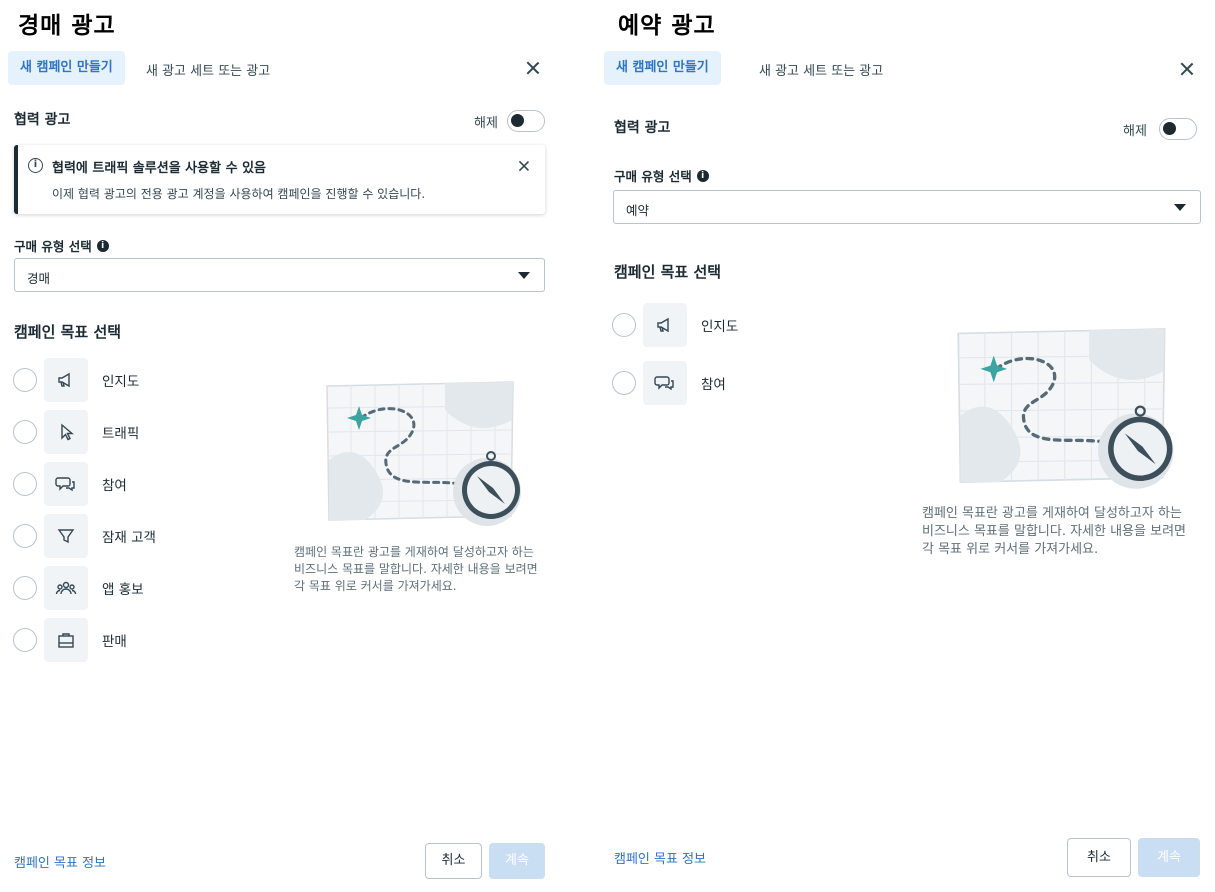 This screenshot has width=1215, height=892. What do you see at coordinates (114, 642) in the screenshot?
I see `objective-label: 판매` at bounding box center [114, 642].